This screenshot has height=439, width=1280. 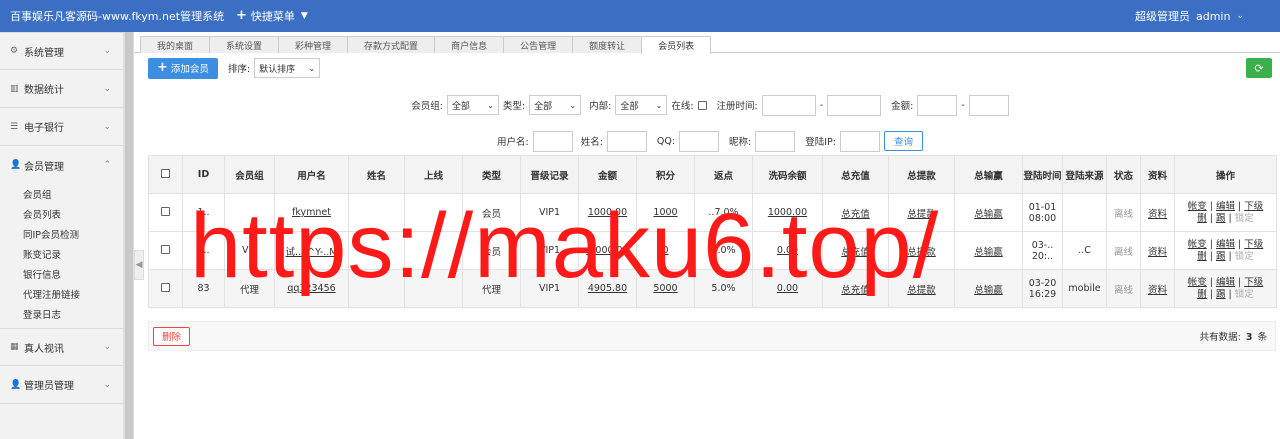 I want to click on member-group-select: 全部 ⌄, so click(x=472, y=105).